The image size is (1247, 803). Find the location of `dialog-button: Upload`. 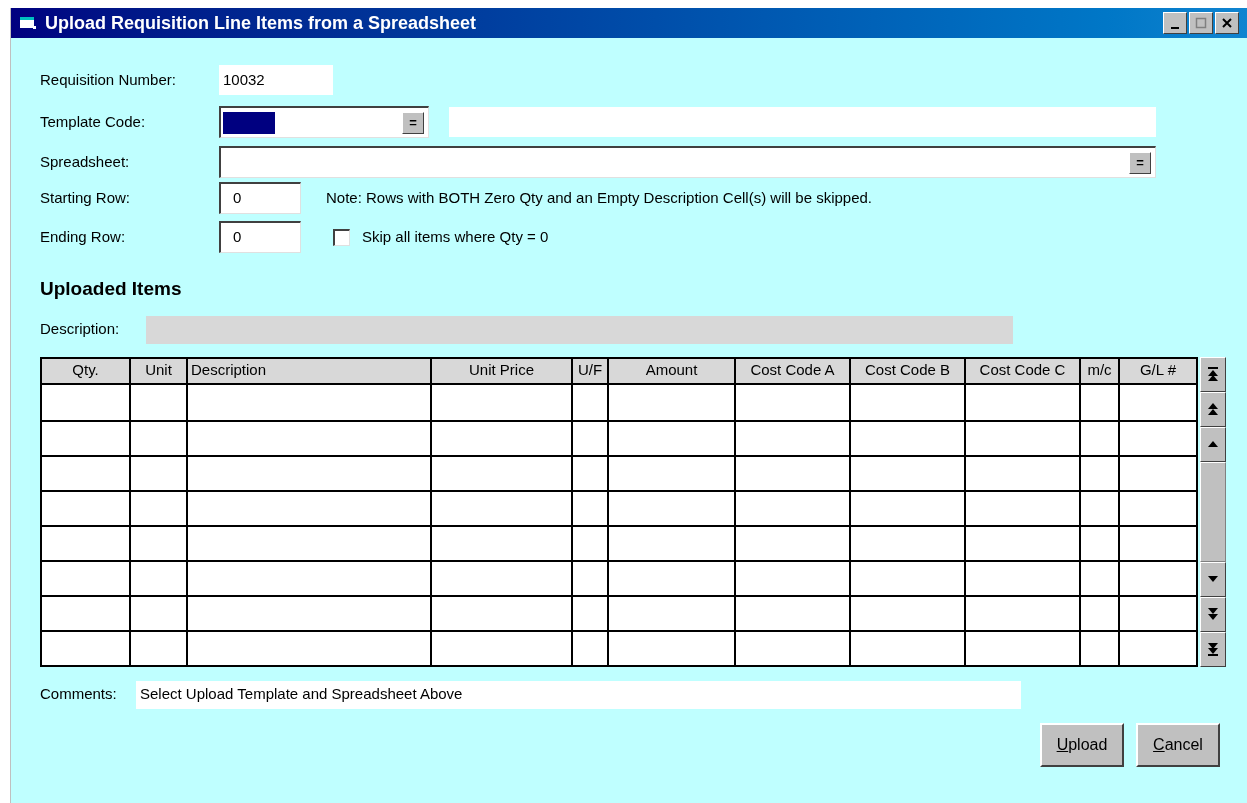

dialog-button: Upload is located at coordinates (1082, 744).